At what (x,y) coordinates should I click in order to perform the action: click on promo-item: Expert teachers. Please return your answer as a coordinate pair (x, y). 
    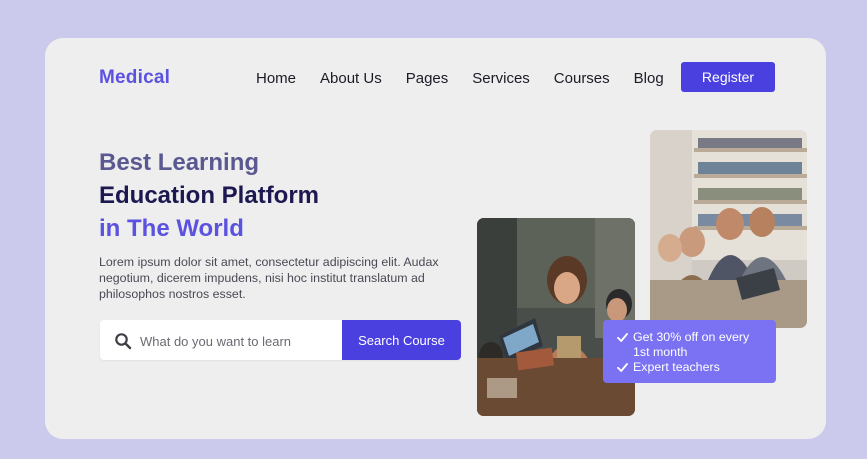
    Looking at the image, I should click on (691, 367).